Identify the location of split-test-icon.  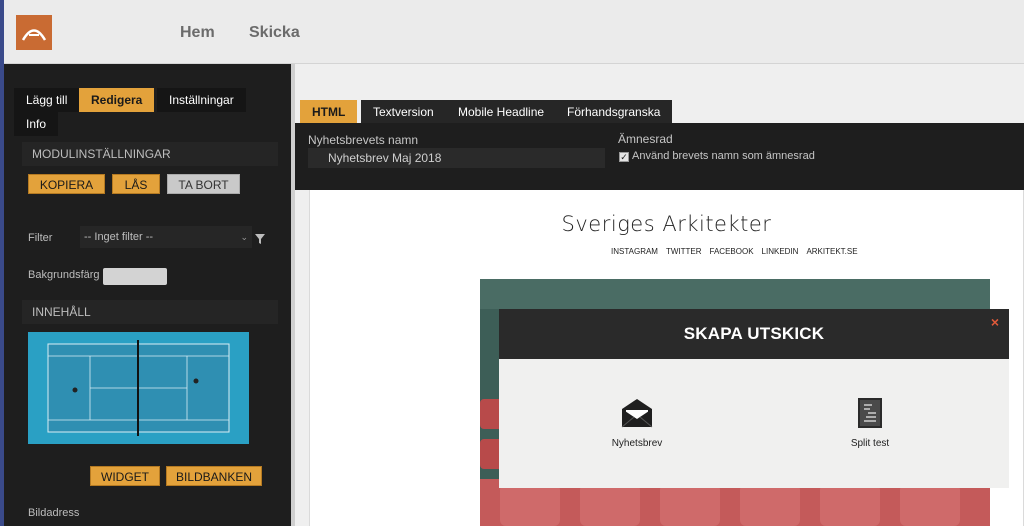
(870, 413).